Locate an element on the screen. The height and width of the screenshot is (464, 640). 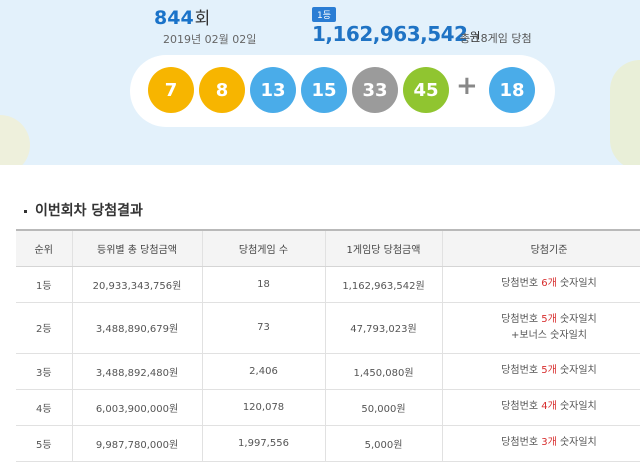
cell-total: 6,003,900,000원 is located at coordinates (137, 407).